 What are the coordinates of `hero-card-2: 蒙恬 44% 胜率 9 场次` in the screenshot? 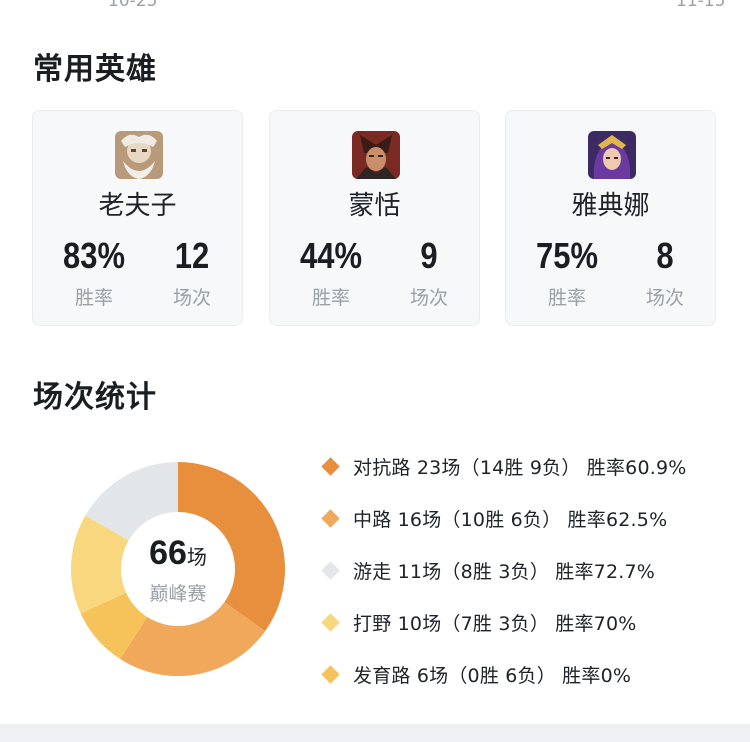 It's located at (374, 218).